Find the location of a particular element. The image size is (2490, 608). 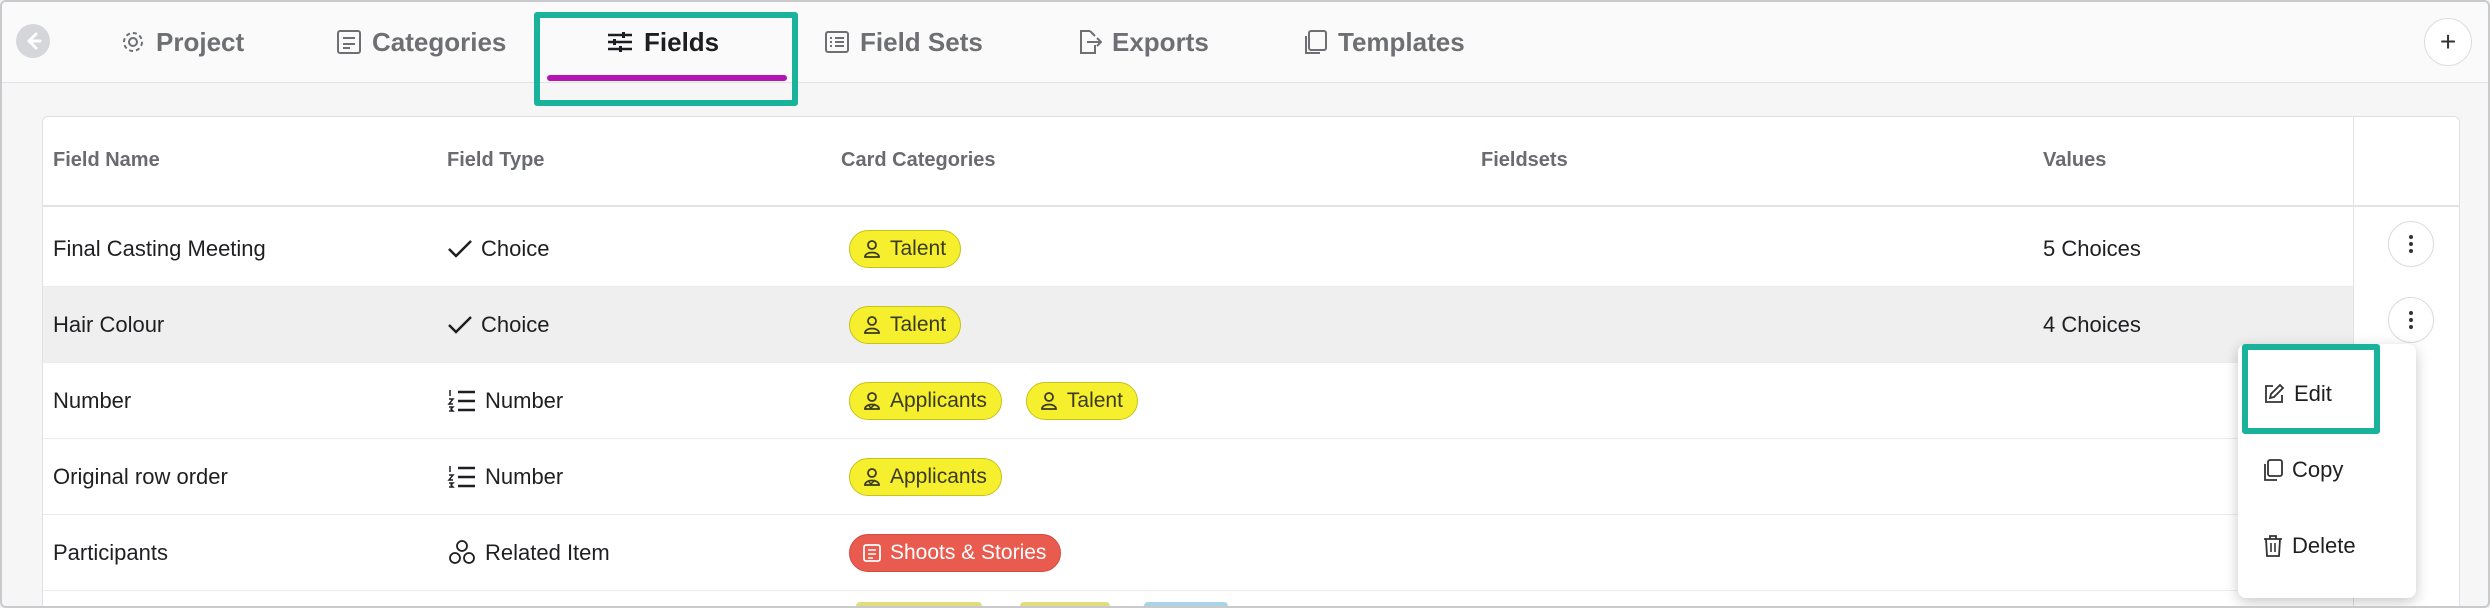

tab-project: Project is located at coordinates (182, 42).